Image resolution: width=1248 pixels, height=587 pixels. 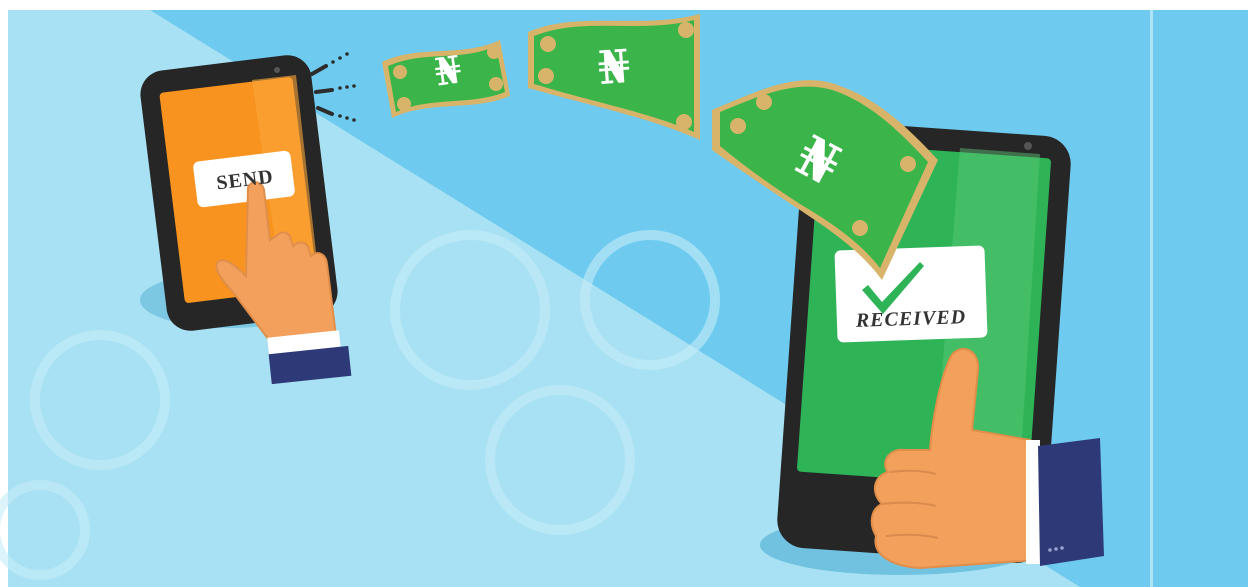 I want to click on send-button-label: SEND, so click(x=245, y=179).